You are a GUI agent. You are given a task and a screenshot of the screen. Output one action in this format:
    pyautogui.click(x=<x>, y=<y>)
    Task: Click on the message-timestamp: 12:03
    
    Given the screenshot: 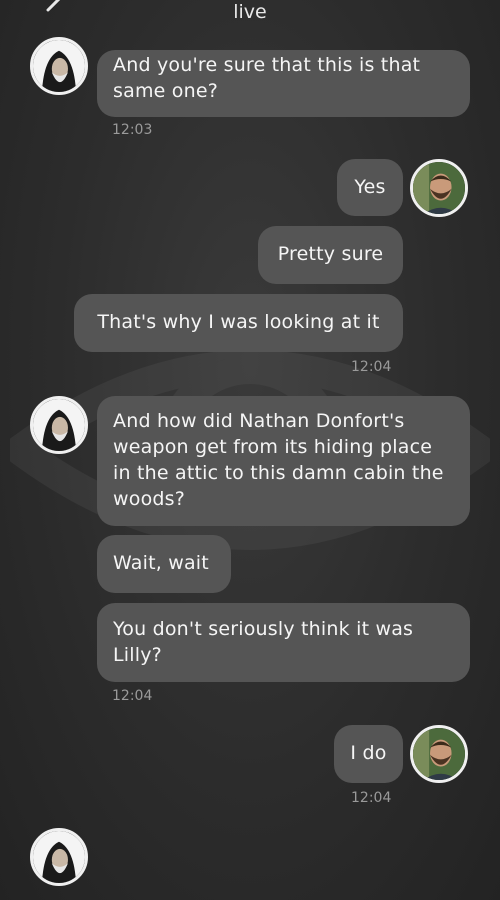 What is the action you would take?
    pyautogui.click(x=132, y=130)
    